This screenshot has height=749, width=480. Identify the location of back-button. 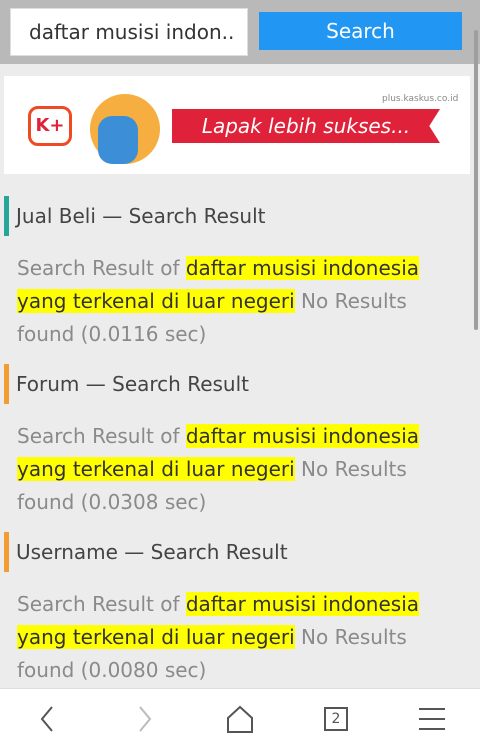
(48, 719).